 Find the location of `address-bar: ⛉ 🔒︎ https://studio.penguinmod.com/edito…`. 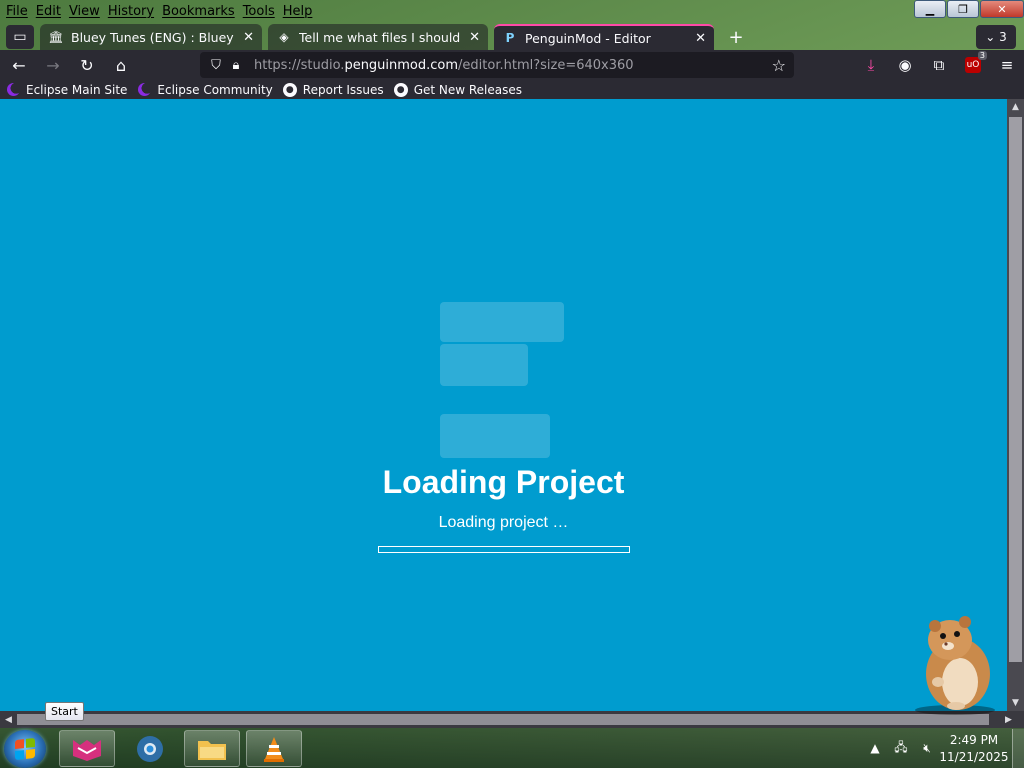

address-bar: ⛉ 🔒︎ https://studio.penguinmod.com/edito… is located at coordinates (497, 65).